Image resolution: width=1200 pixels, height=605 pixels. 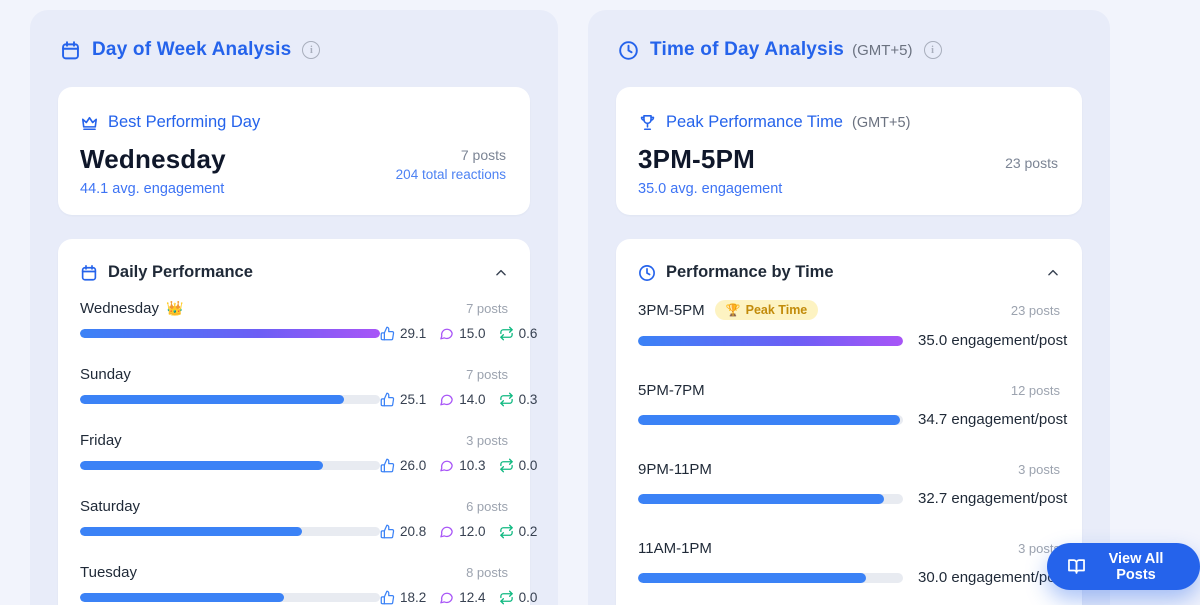 I want to click on likes-value: 20.8, so click(x=413, y=531).